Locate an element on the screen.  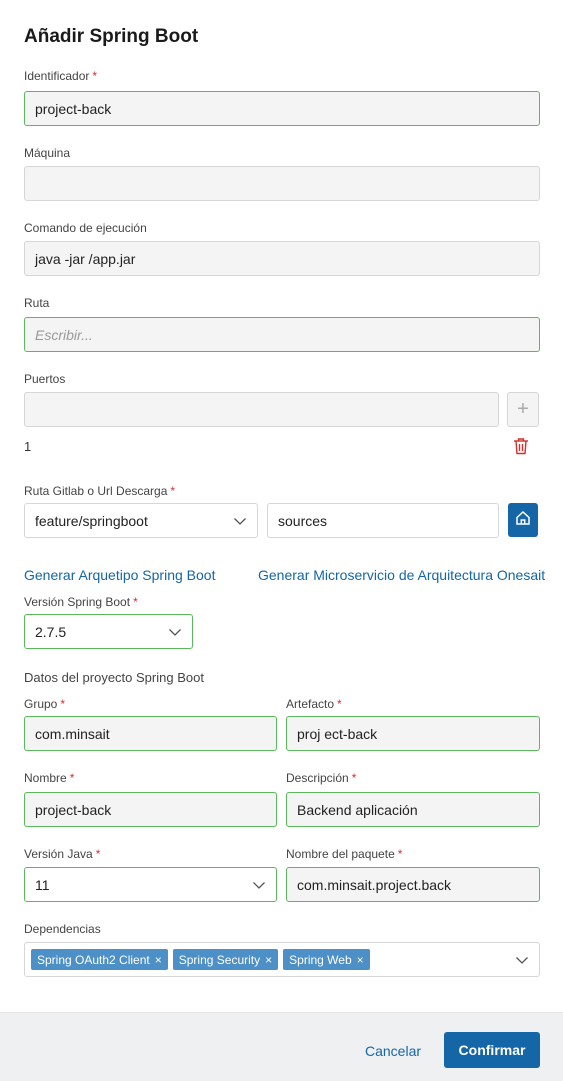
java-version-select: 11 is located at coordinates (150, 884).